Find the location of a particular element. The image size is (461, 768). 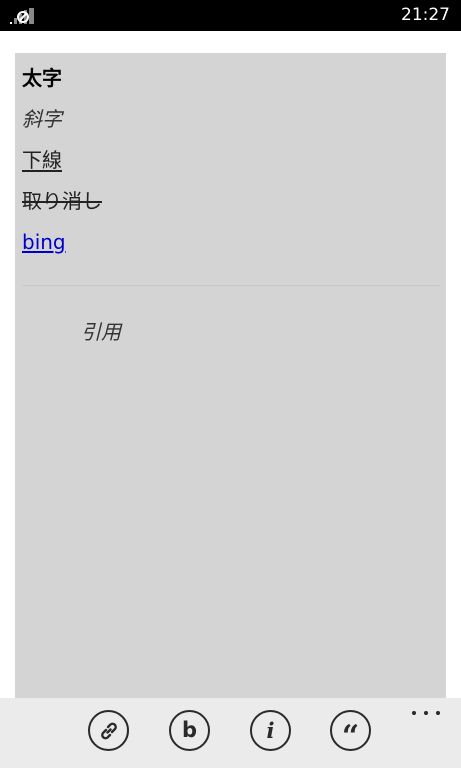

link-icon is located at coordinates (108, 730).